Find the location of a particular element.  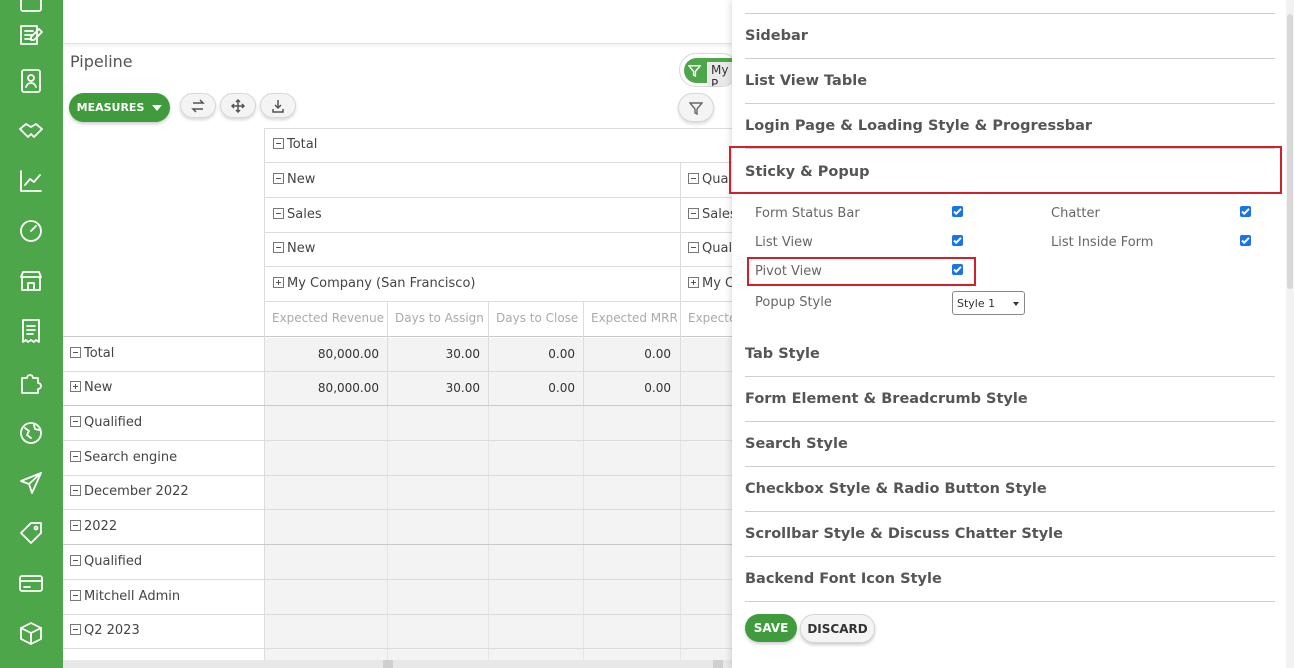

col-header-total: Total is located at coordinates (295, 144).